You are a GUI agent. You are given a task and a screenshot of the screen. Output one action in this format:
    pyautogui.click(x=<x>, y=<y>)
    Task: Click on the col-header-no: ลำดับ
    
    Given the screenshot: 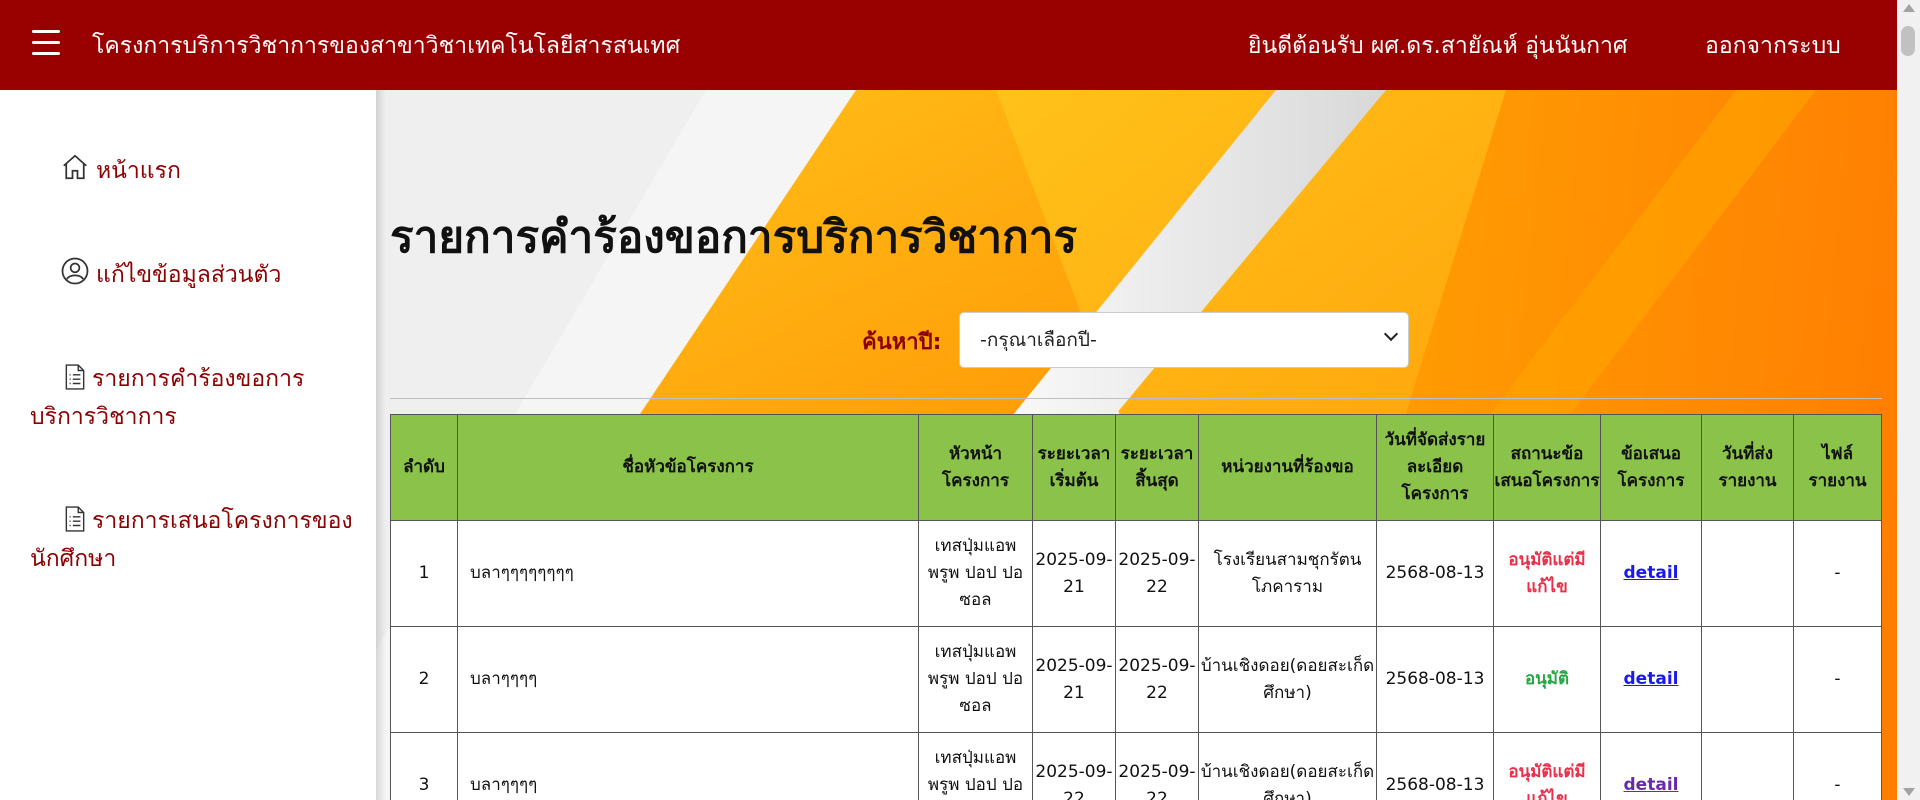 What is the action you would take?
    pyautogui.click(x=424, y=467)
    